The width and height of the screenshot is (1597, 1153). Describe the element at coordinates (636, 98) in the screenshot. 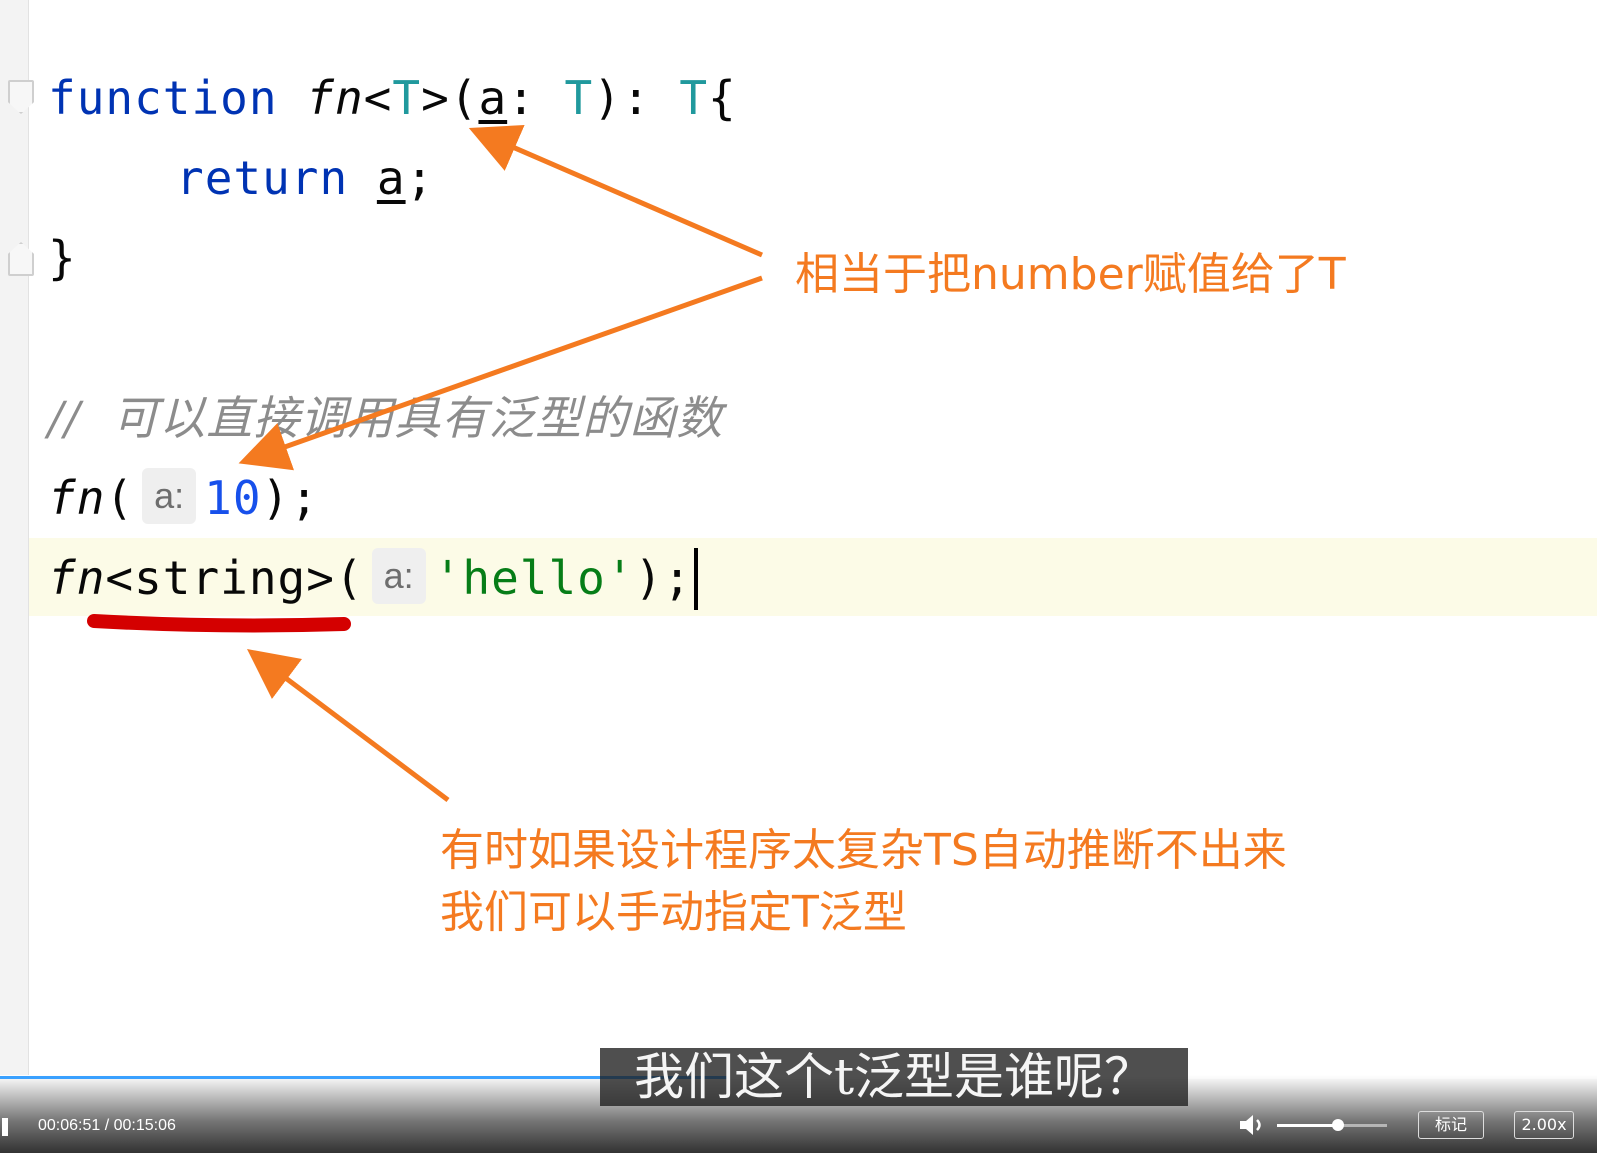

I see `paren-close-colon: ):` at that location.